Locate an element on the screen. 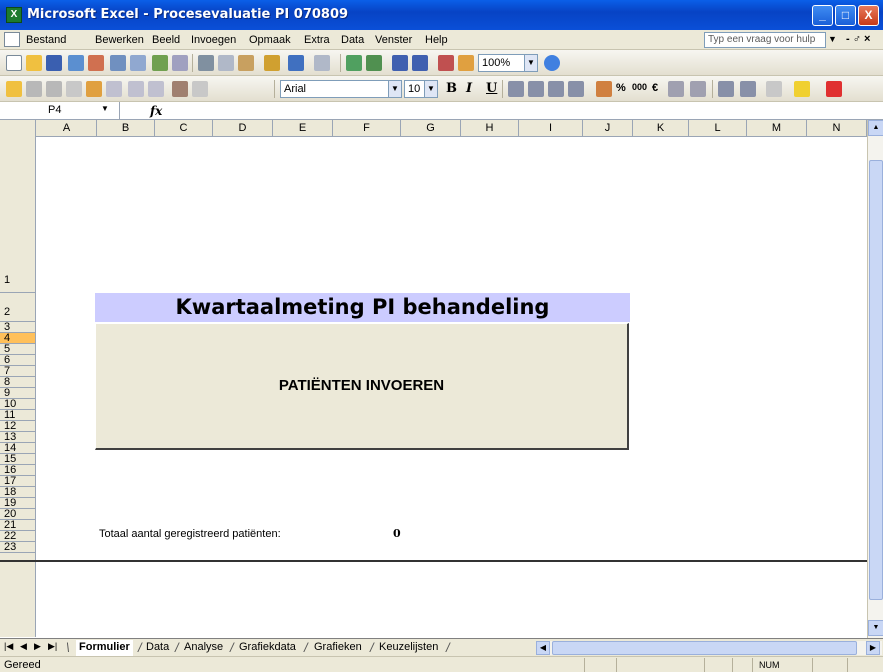 Image resolution: width=883 pixels, height=672 pixels. next-sheet-icon: ▶ is located at coordinates (37, 646).